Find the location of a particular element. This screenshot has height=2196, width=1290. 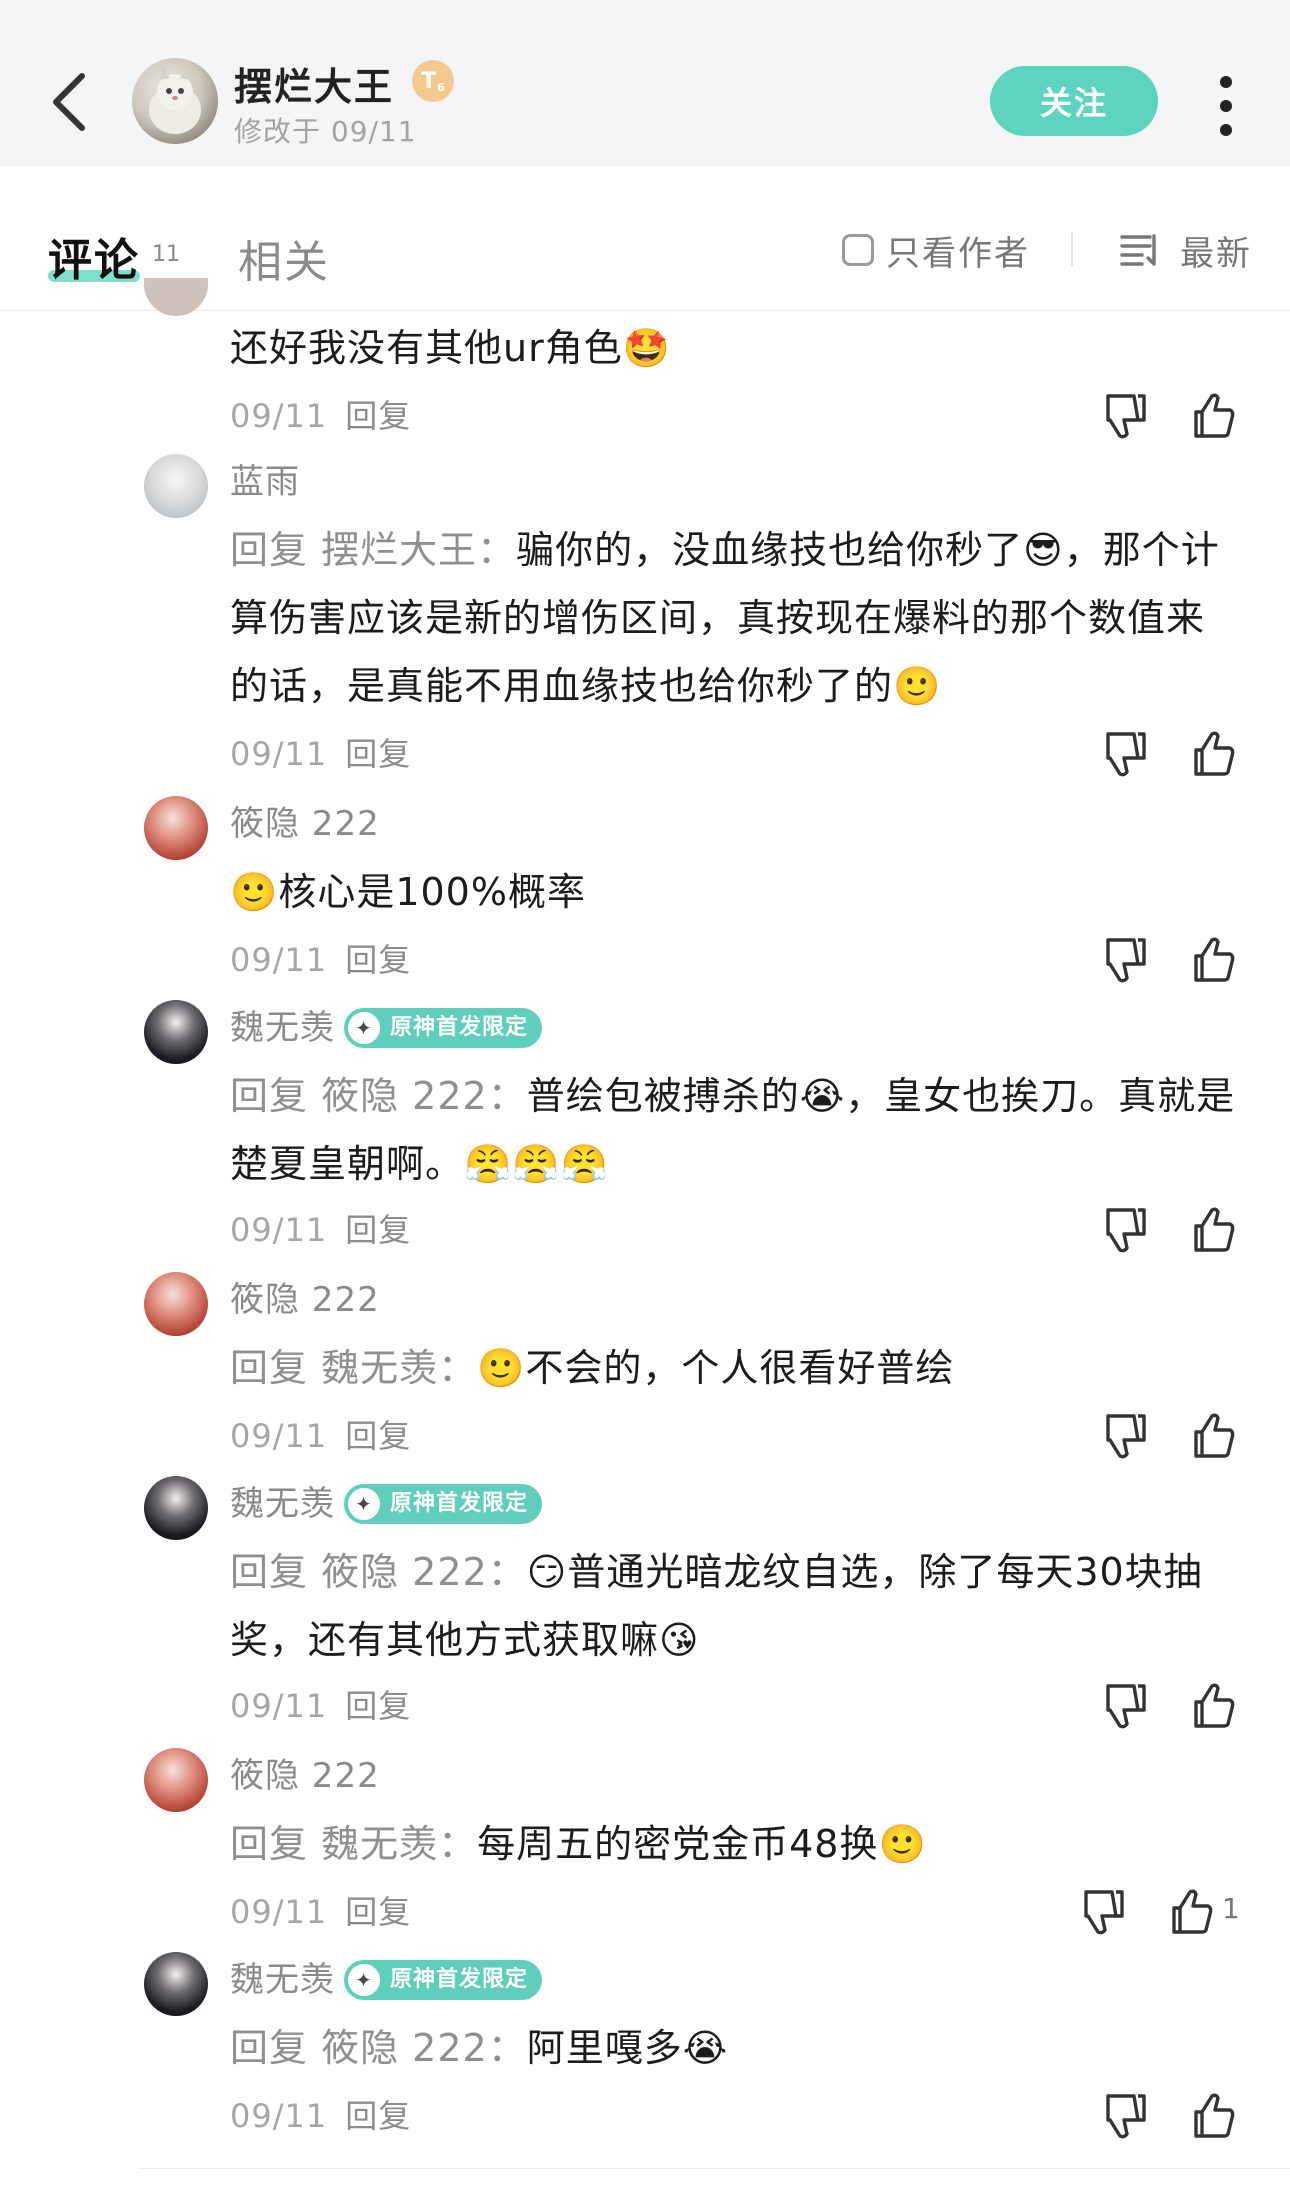

comment-body: 还好我没有其他ur角色🤩 is located at coordinates (735, 348).